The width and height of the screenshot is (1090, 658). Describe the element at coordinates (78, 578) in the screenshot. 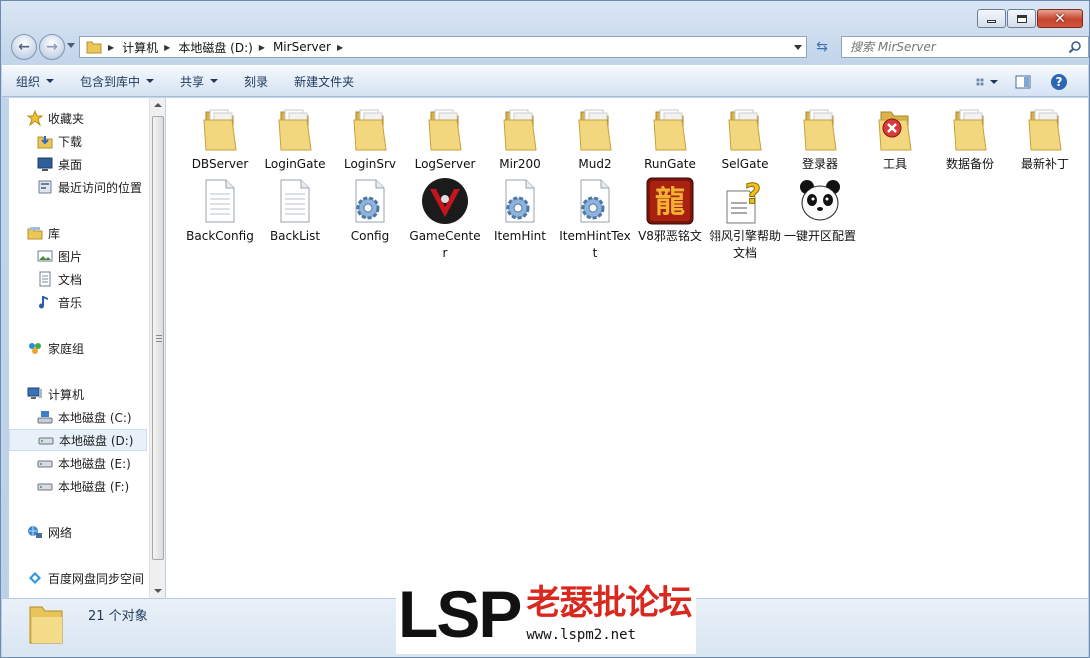

I see `sidebar-item-baidu-sync: 百度网盘同步空间` at that location.